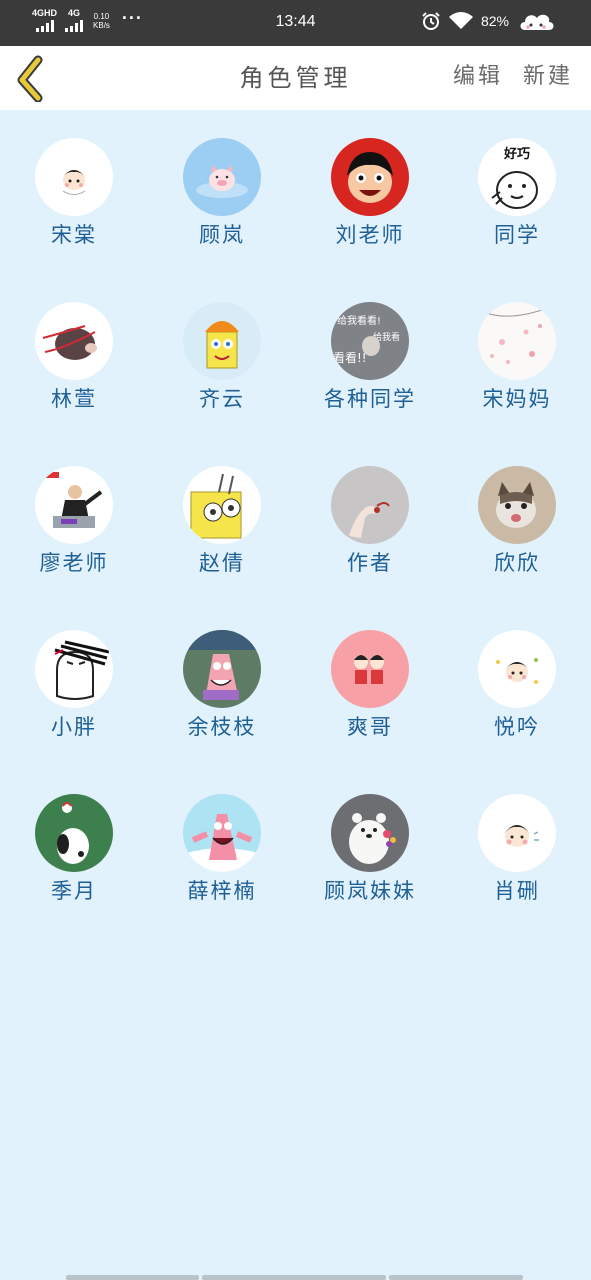 The image size is (591, 1280). I want to click on back-button, so click(32, 78).